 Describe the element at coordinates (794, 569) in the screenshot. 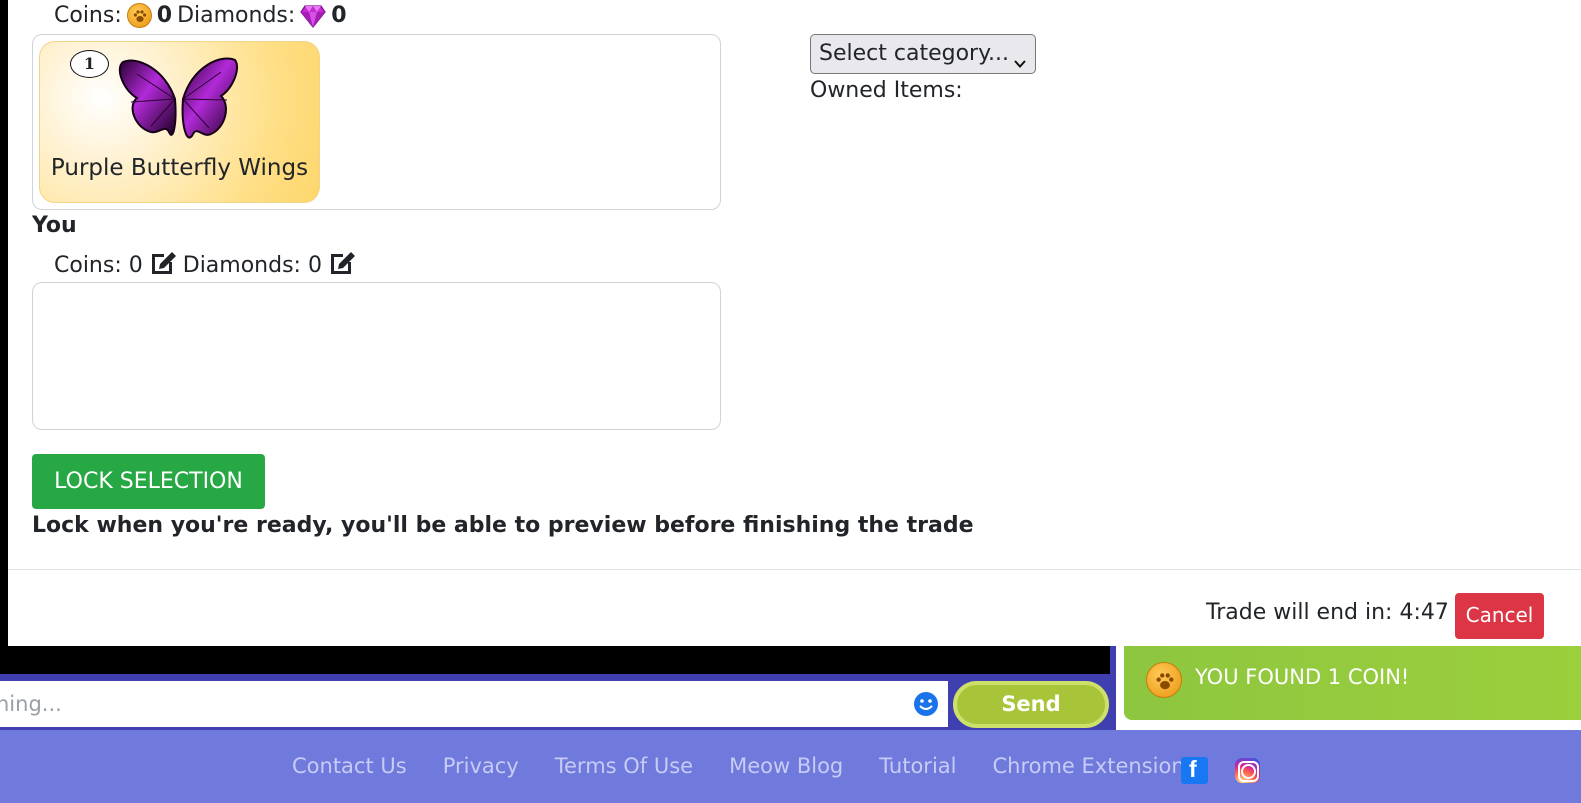

I see `modal-footer-divider` at that location.